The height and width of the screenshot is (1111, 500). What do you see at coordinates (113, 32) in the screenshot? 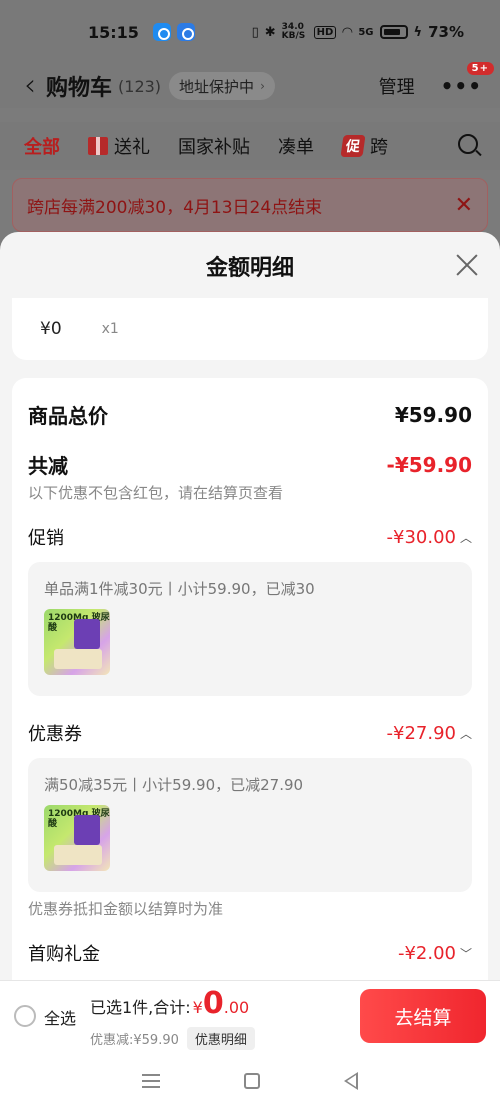
I see `status-time: 15:15` at bounding box center [113, 32].